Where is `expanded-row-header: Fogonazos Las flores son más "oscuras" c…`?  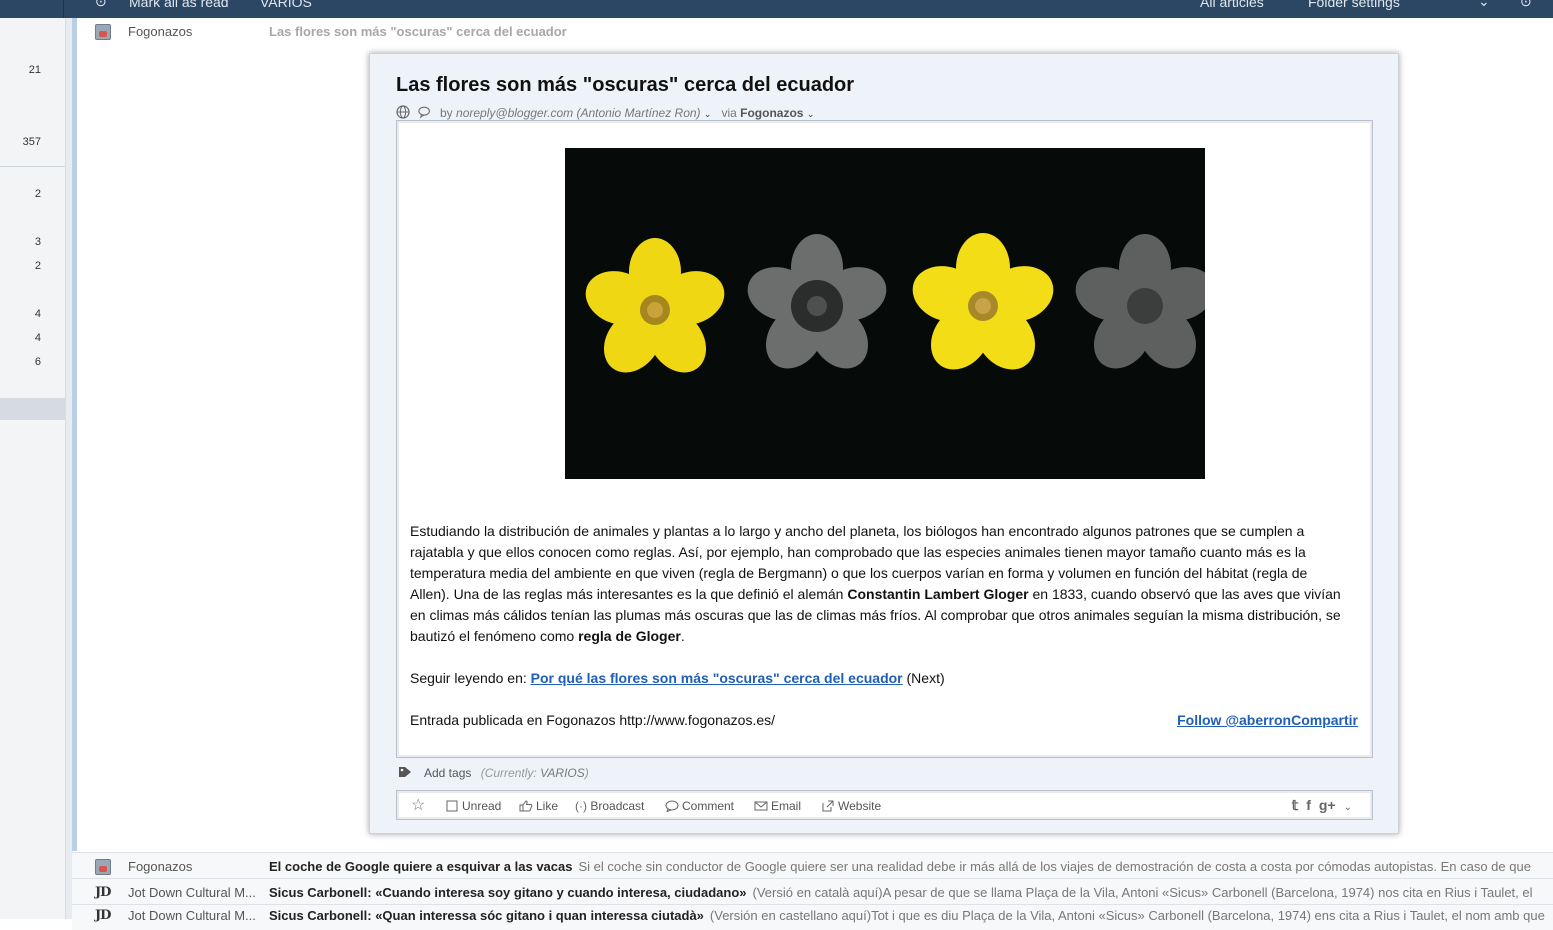 expanded-row-header: Fogonazos Las flores son más "oscuras" c… is located at coordinates (818, 32).